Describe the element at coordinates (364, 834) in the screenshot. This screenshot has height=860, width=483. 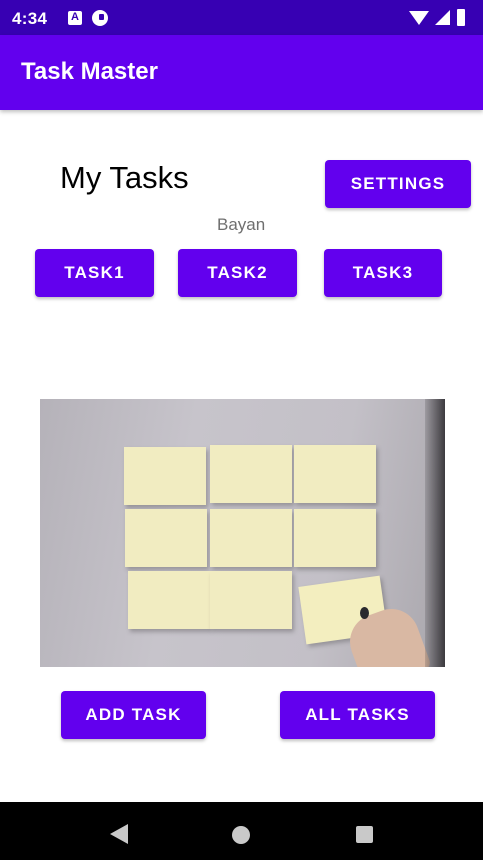
I see `recents-icon` at that location.